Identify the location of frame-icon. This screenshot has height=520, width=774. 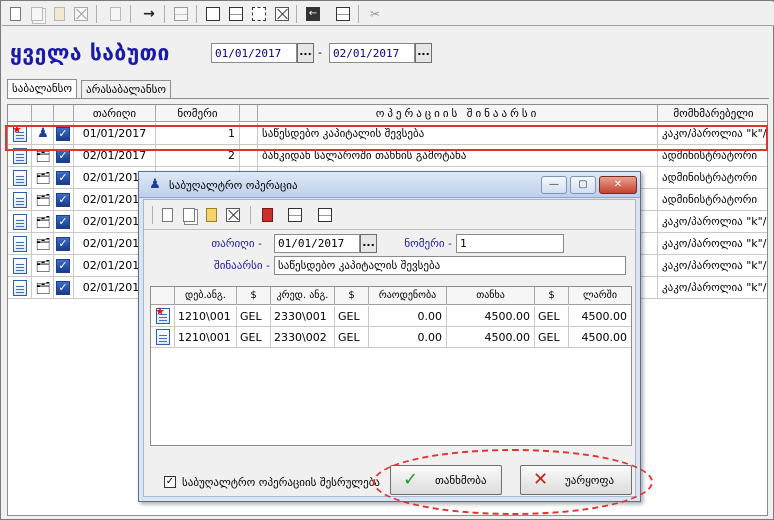
(213, 14).